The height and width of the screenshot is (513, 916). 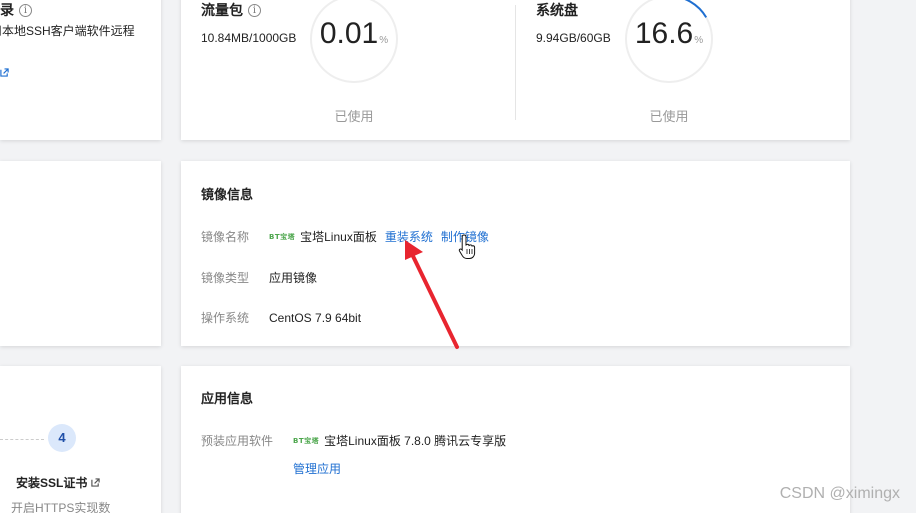 I want to click on app-info-title: 应用信息, so click(x=227, y=398).